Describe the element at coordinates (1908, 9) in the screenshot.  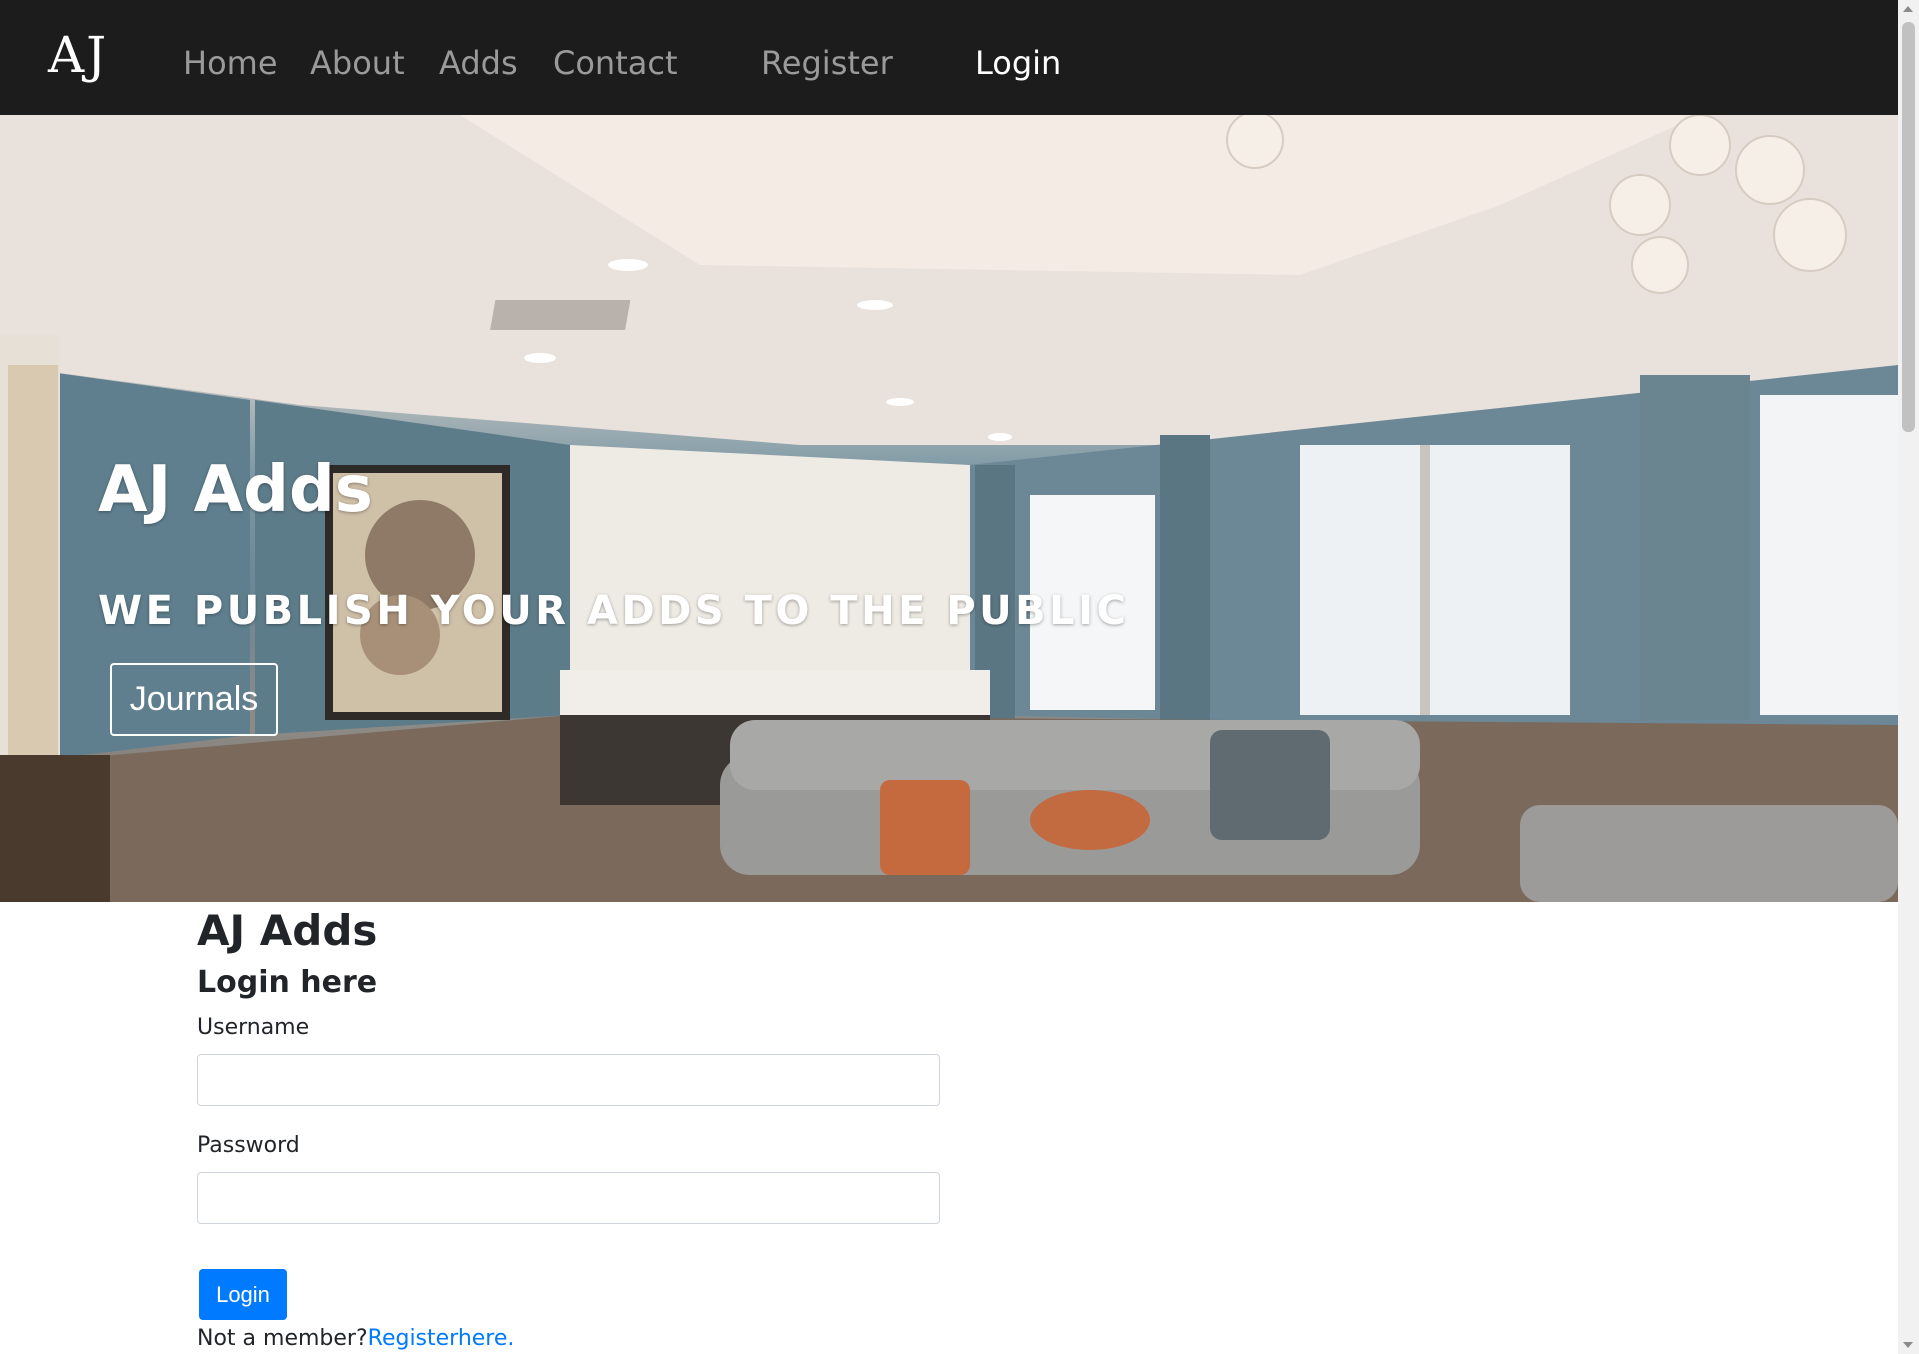
I see `scroll-up-arrow-icon` at that location.